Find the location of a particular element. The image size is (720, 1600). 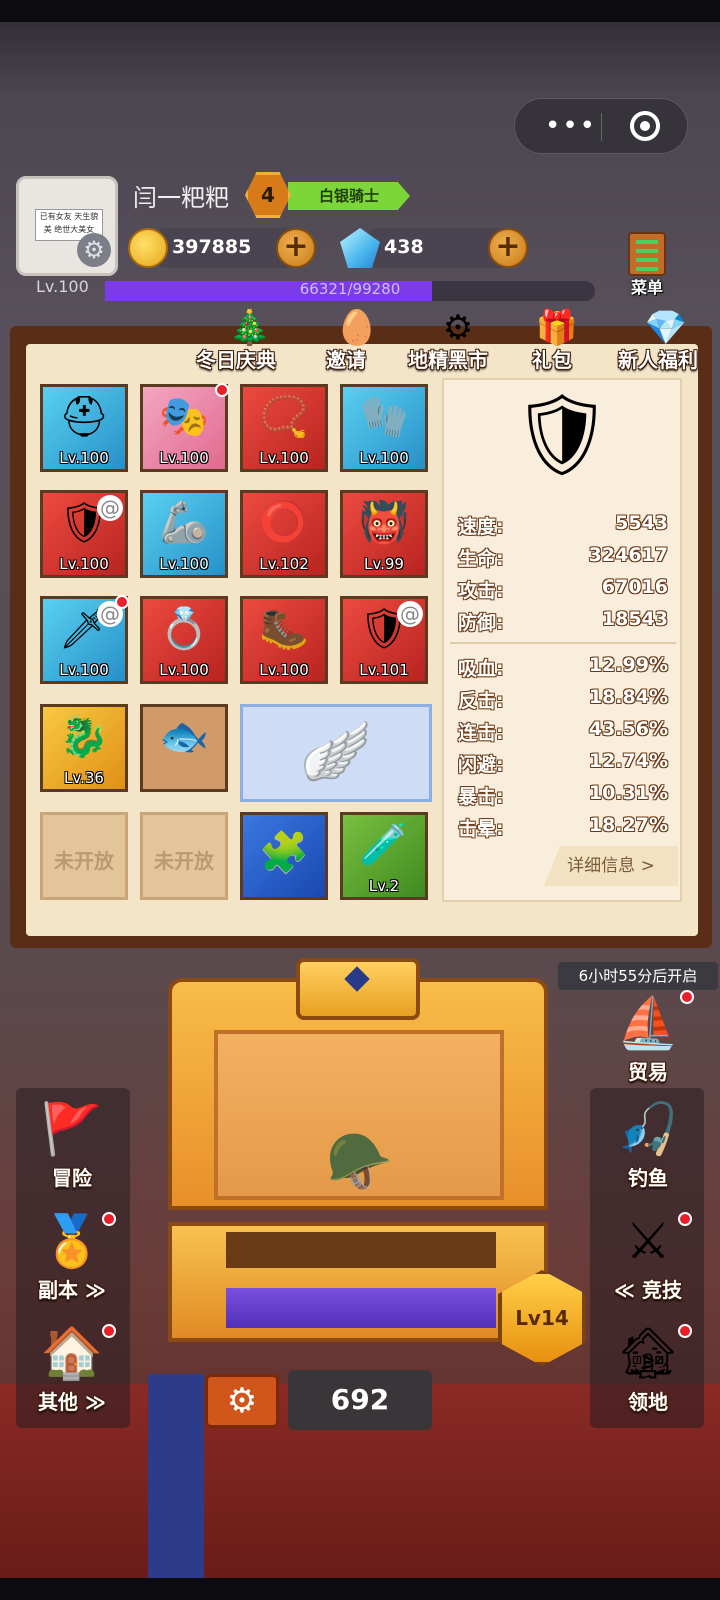

equip-slot-gauntlet: 🧤 Lv.100 is located at coordinates (384, 428).